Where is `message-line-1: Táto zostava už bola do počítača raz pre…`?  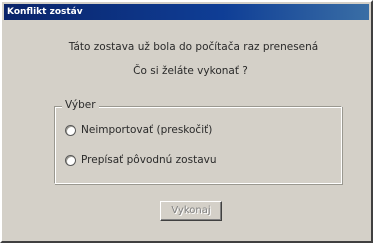
message-line-1: Táto zostava už bola do počítača raz pre… is located at coordinates (193, 47).